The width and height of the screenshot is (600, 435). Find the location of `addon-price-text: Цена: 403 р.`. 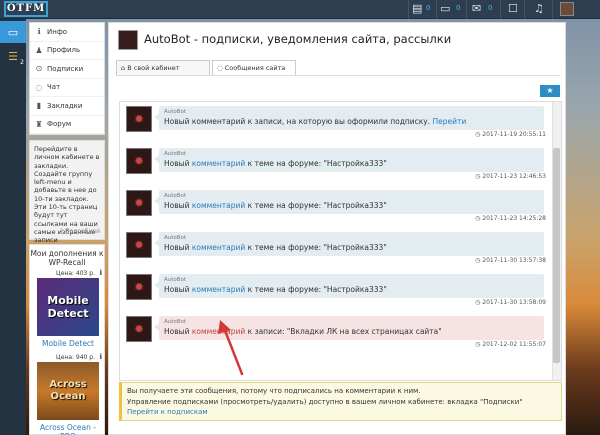

addon-price-text: Цена: 403 р. is located at coordinates (75, 273).